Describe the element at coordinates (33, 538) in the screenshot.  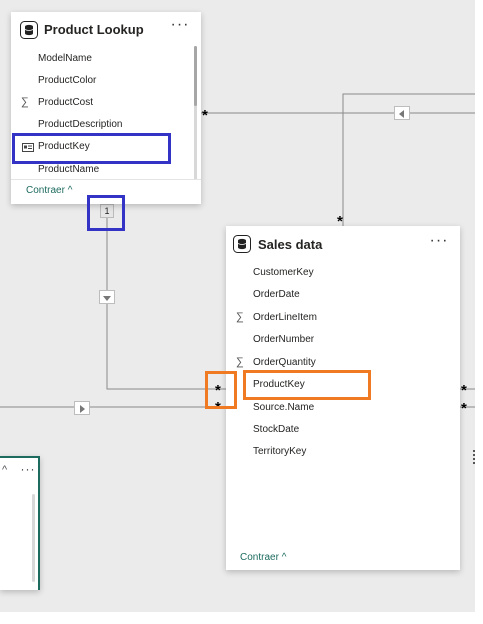
I see `partial-card-scrollbar` at that location.